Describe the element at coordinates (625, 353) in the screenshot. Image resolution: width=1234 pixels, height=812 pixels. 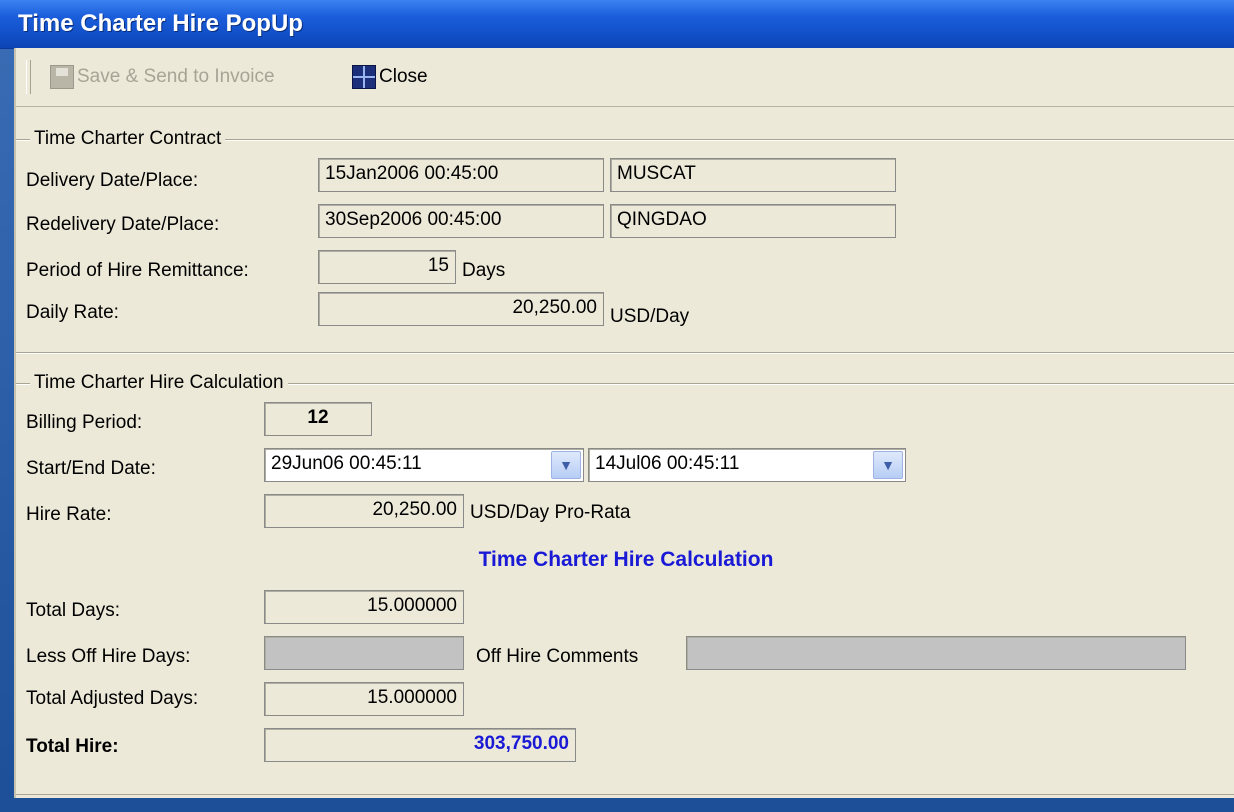
I see `calculation-group-top-divider` at that location.